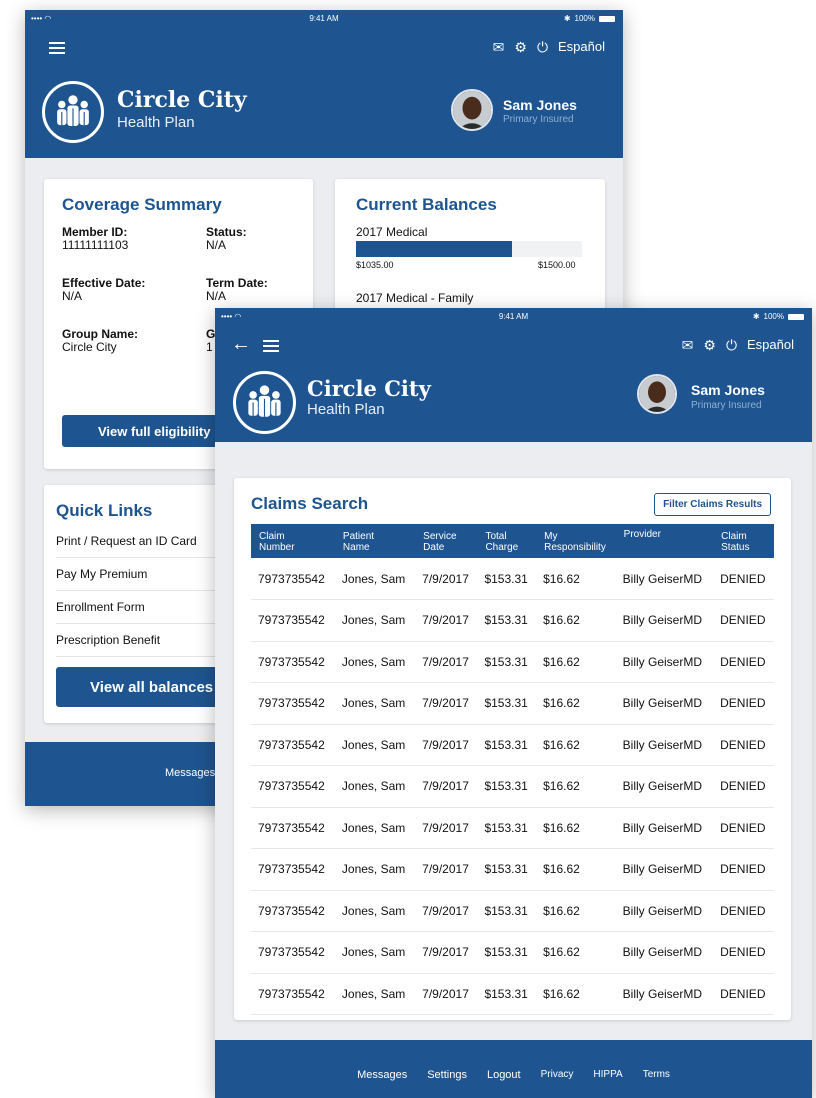 The height and width of the screenshot is (1098, 816). What do you see at coordinates (209, 347) in the screenshot?
I see `group-number-value: 1` at bounding box center [209, 347].